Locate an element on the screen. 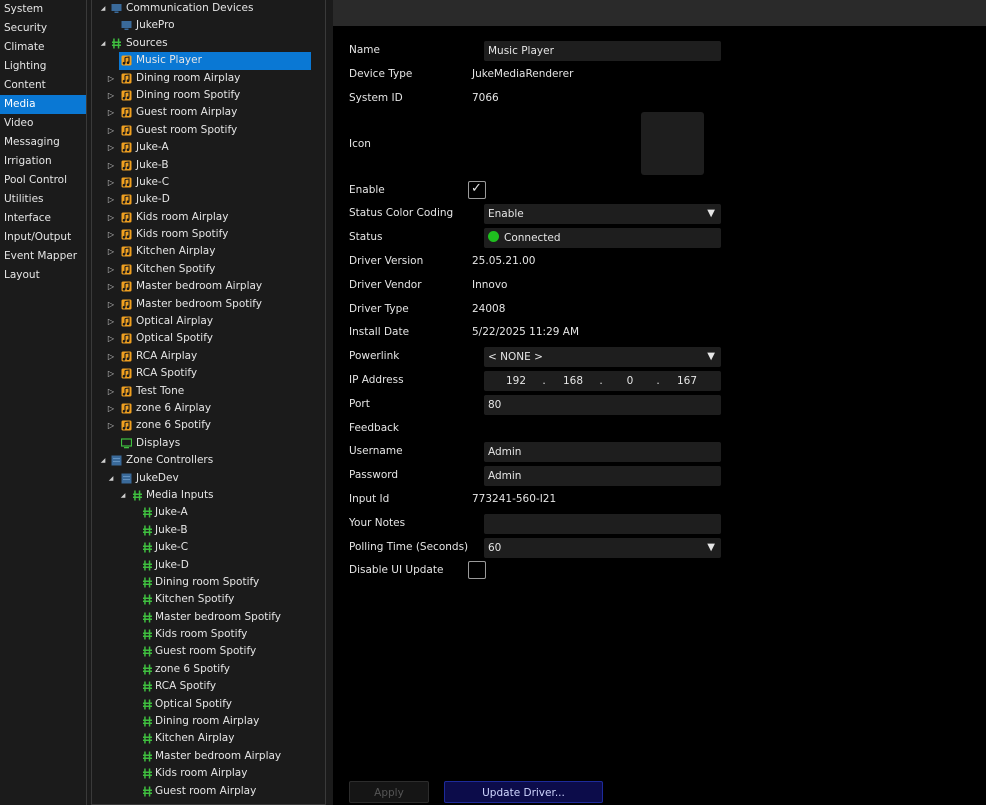  disable-ui-checkbox is located at coordinates (477, 570).